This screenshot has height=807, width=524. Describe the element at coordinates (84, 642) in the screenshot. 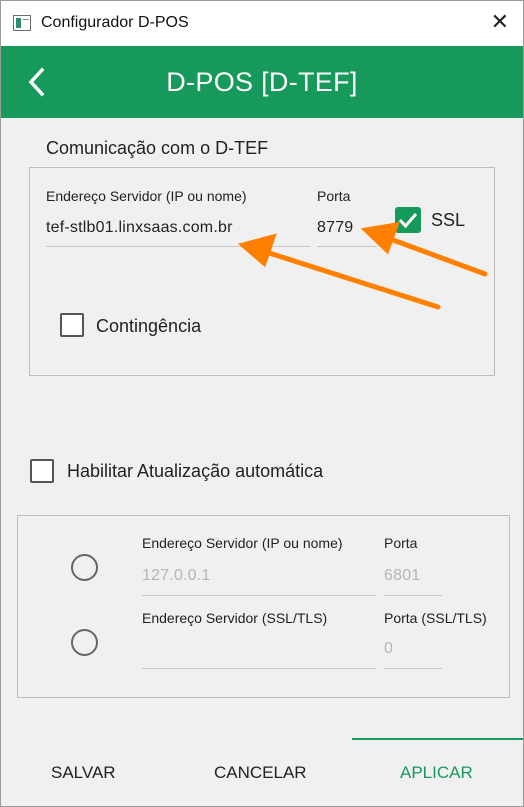

I see `radio-ssl-server` at that location.